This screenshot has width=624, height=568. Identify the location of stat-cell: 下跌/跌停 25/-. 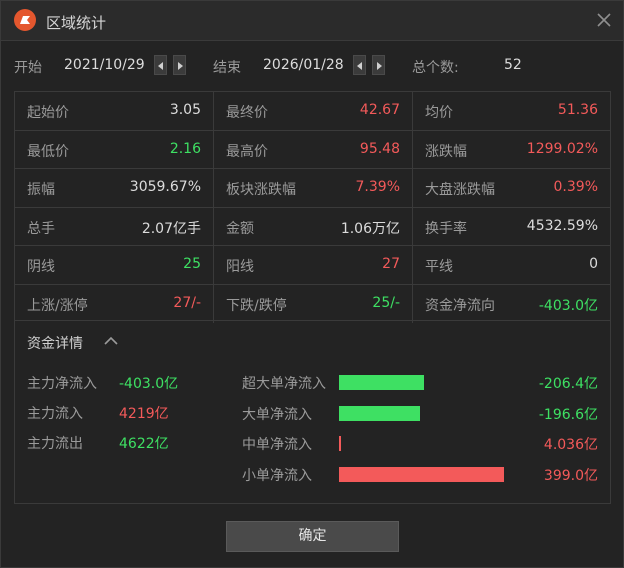
(313, 303).